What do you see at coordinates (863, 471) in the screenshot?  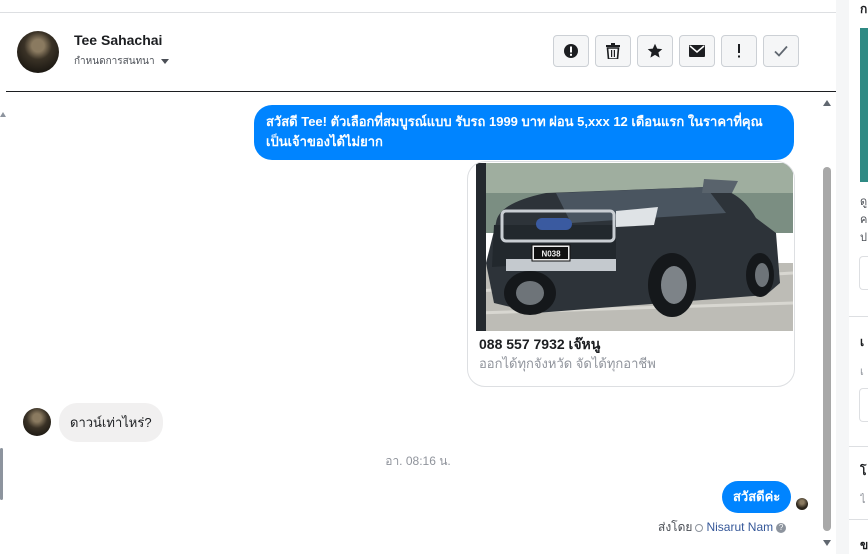 I see `right-panel-section-title: โ` at bounding box center [863, 471].